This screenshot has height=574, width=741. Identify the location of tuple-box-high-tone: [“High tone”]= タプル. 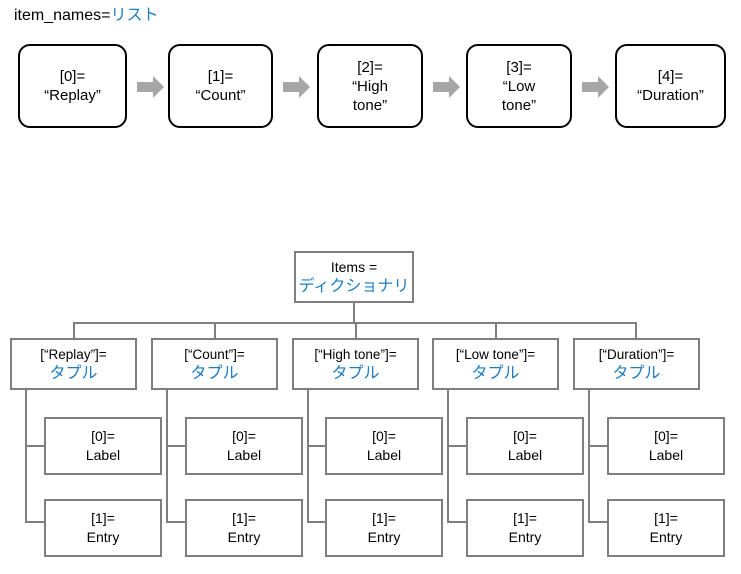
(355, 364).